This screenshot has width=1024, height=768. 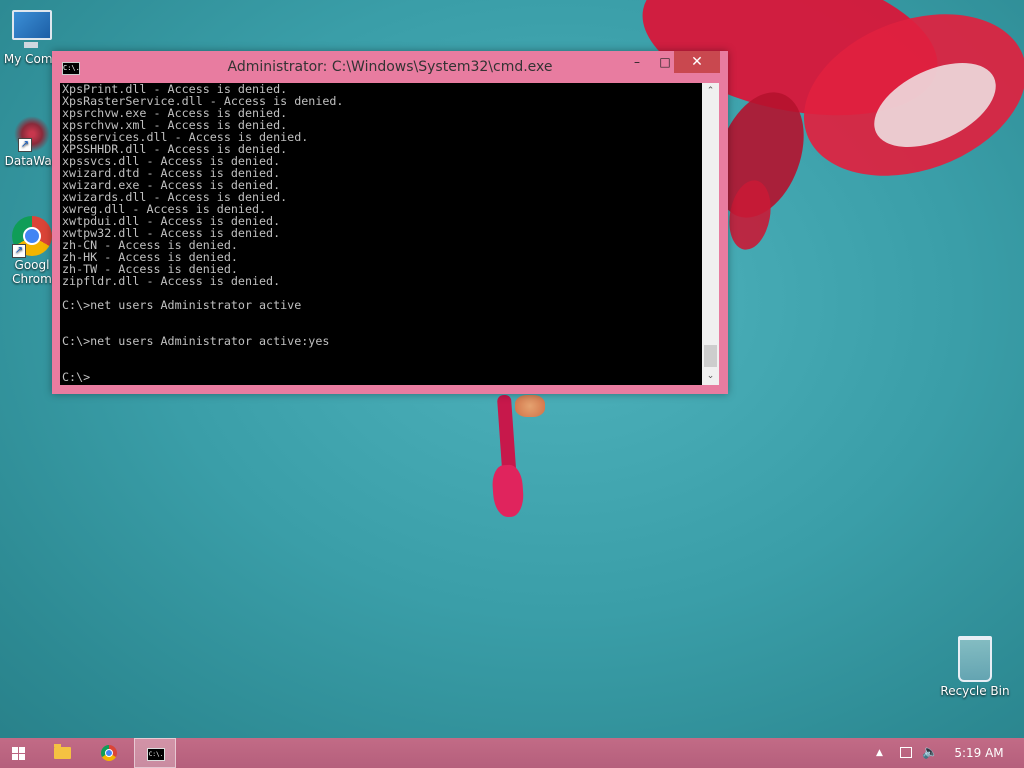 I want to click on minimize-button: –, so click(x=637, y=62).